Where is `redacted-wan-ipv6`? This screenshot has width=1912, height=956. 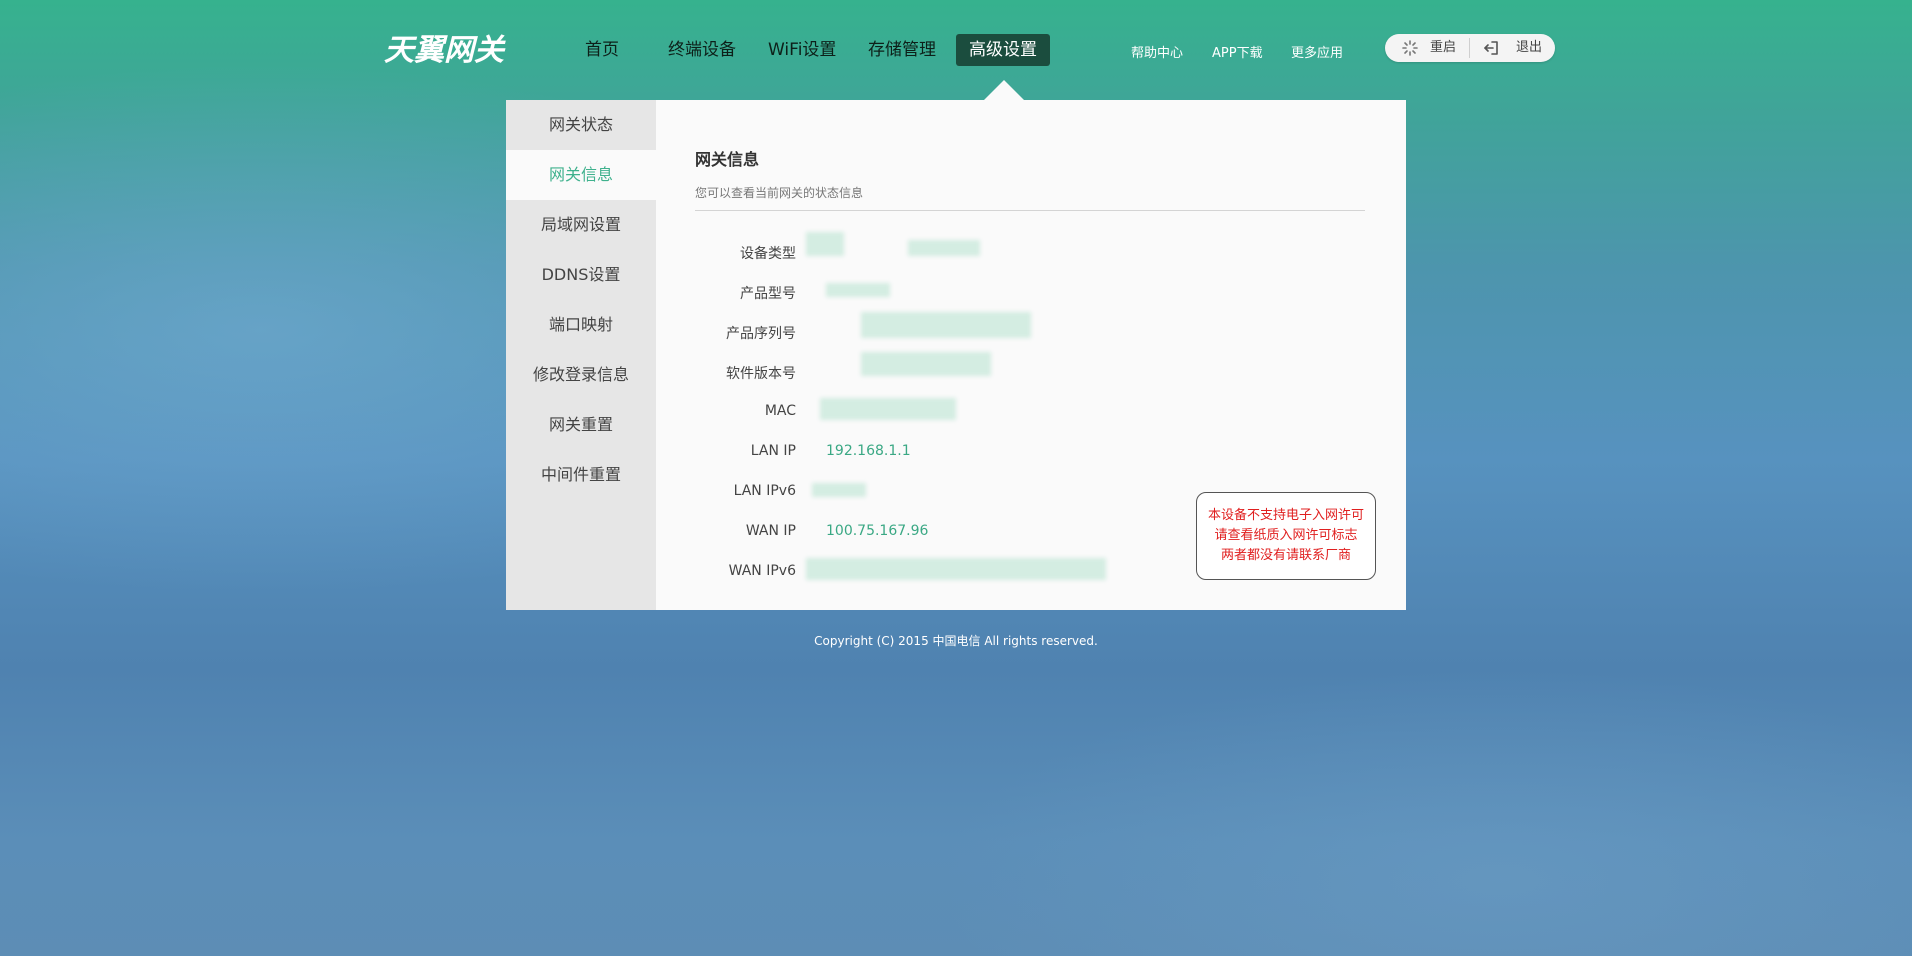 redacted-wan-ipv6 is located at coordinates (956, 569).